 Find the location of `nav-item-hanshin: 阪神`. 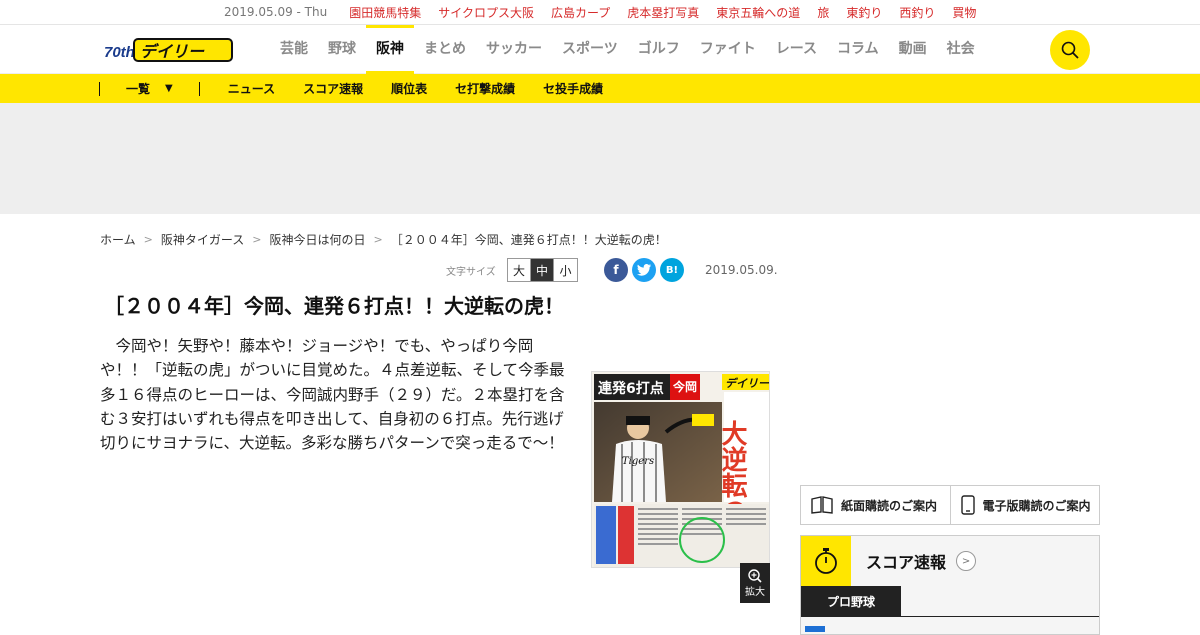

nav-item-hanshin: 阪神 is located at coordinates (390, 49).